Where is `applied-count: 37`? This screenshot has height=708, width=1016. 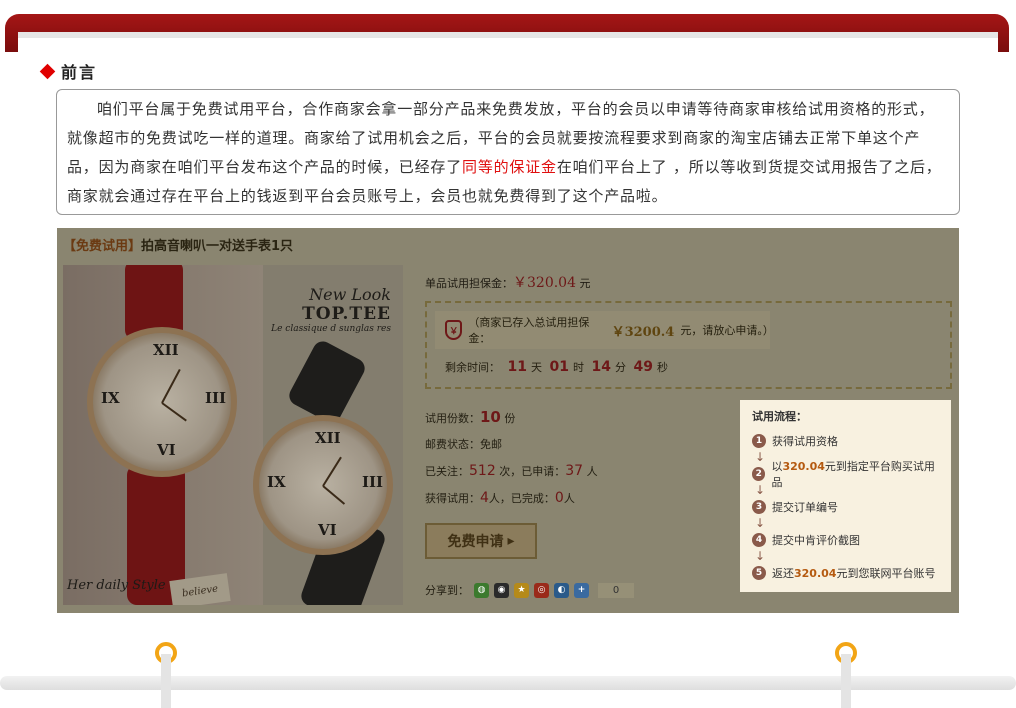
applied-count: 37 is located at coordinates (574, 471).